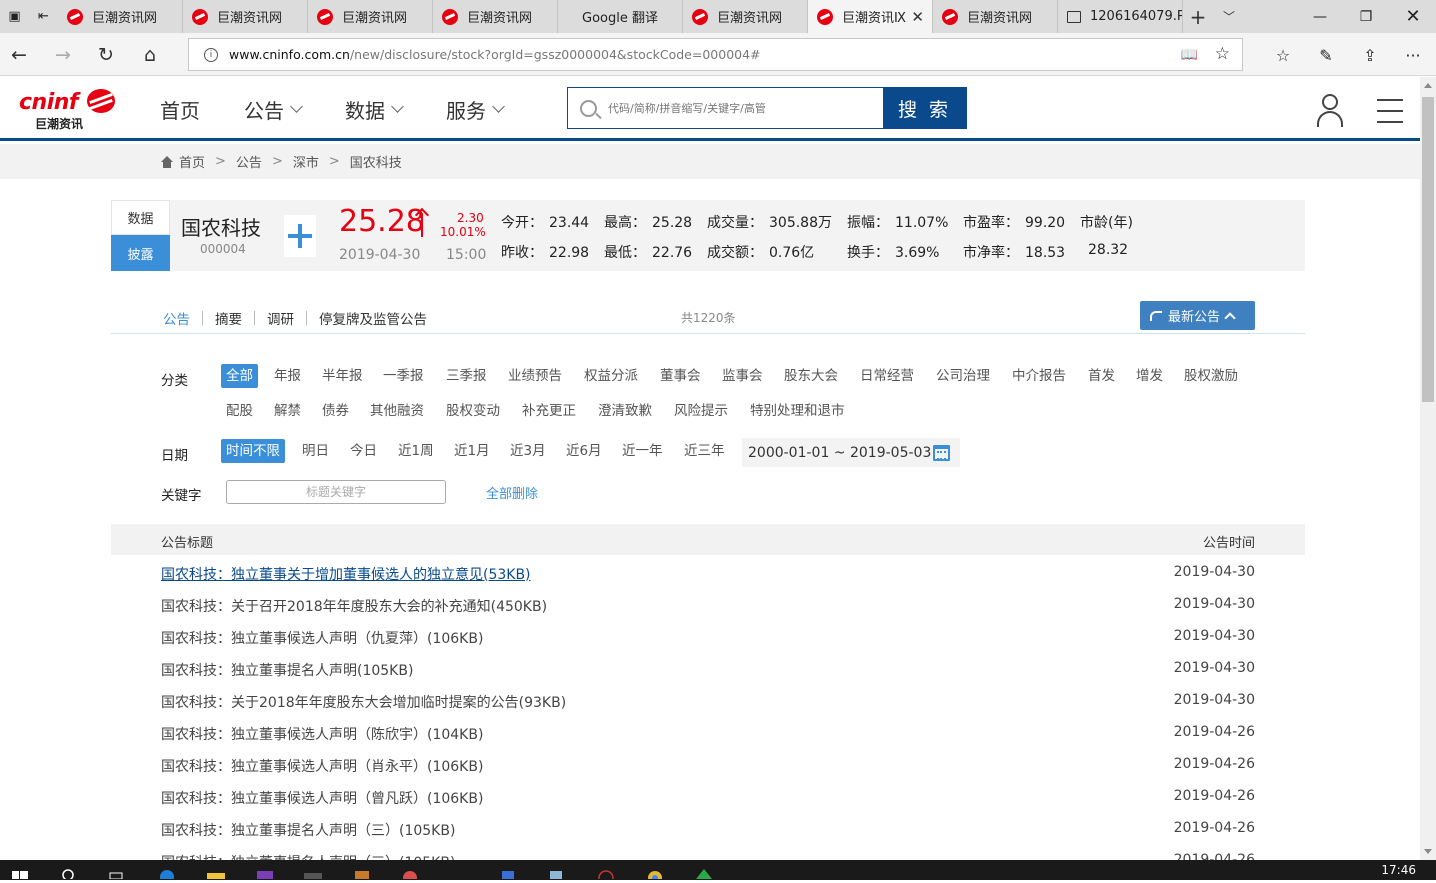 This screenshot has height=883, width=1436. I want to click on close-tab-icon: ✕, so click(917, 17).